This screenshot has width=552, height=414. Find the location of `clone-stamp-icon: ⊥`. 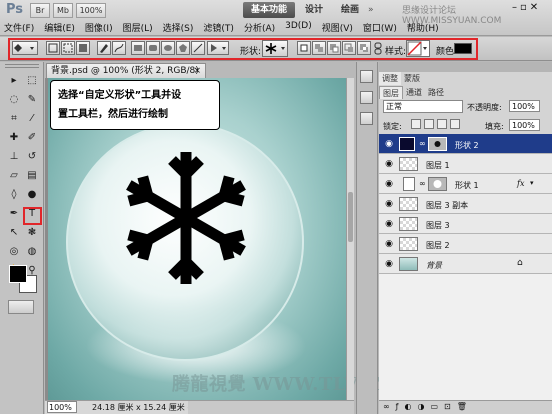

clone-stamp-icon: ⊥ is located at coordinates (14, 157).